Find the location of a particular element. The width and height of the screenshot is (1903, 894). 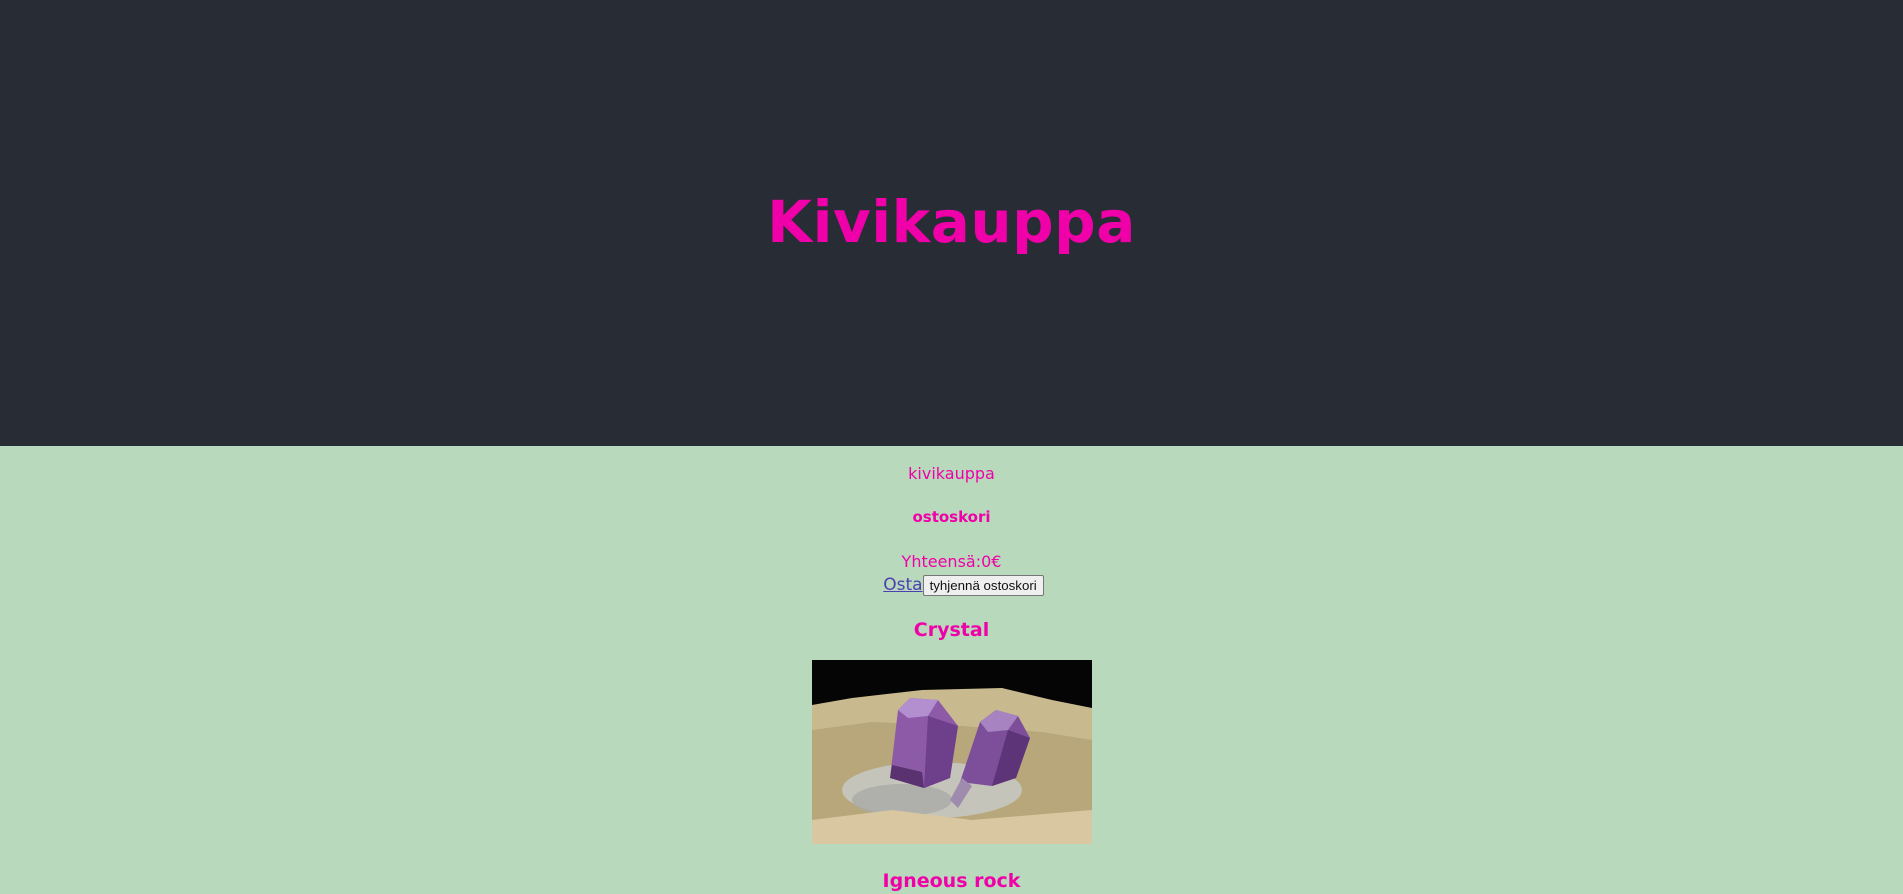

cart-total: Yhteensä:0€ is located at coordinates (951, 561).